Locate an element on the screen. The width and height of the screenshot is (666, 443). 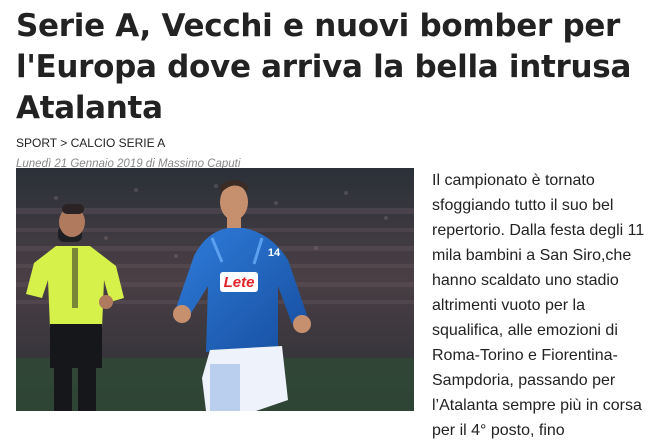
breadcrumb: SPORT > CALCIO SERIE A is located at coordinates (336, 143).